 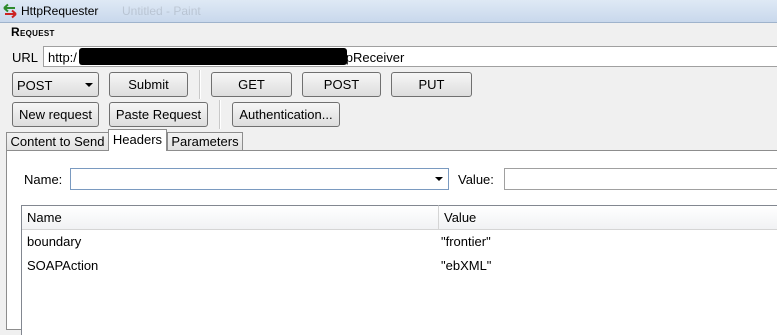 What do you see at coordinates (200, 84) in the screenshot?
I see `toolbar-divider` at bounding box center [200, 84].